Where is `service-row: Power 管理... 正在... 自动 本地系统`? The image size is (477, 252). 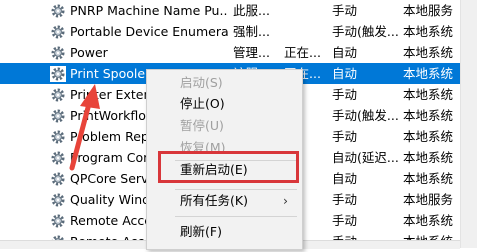 service-row: Power 管理... 正在... 自动 本地系统 is located at coordinates (230, 52).